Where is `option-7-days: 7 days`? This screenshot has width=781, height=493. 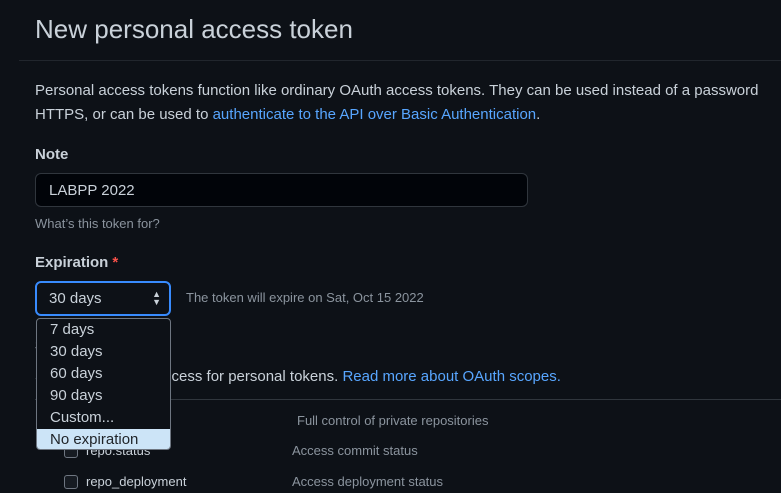 option-7-days: 7 days is located at coordinates (103, 330).